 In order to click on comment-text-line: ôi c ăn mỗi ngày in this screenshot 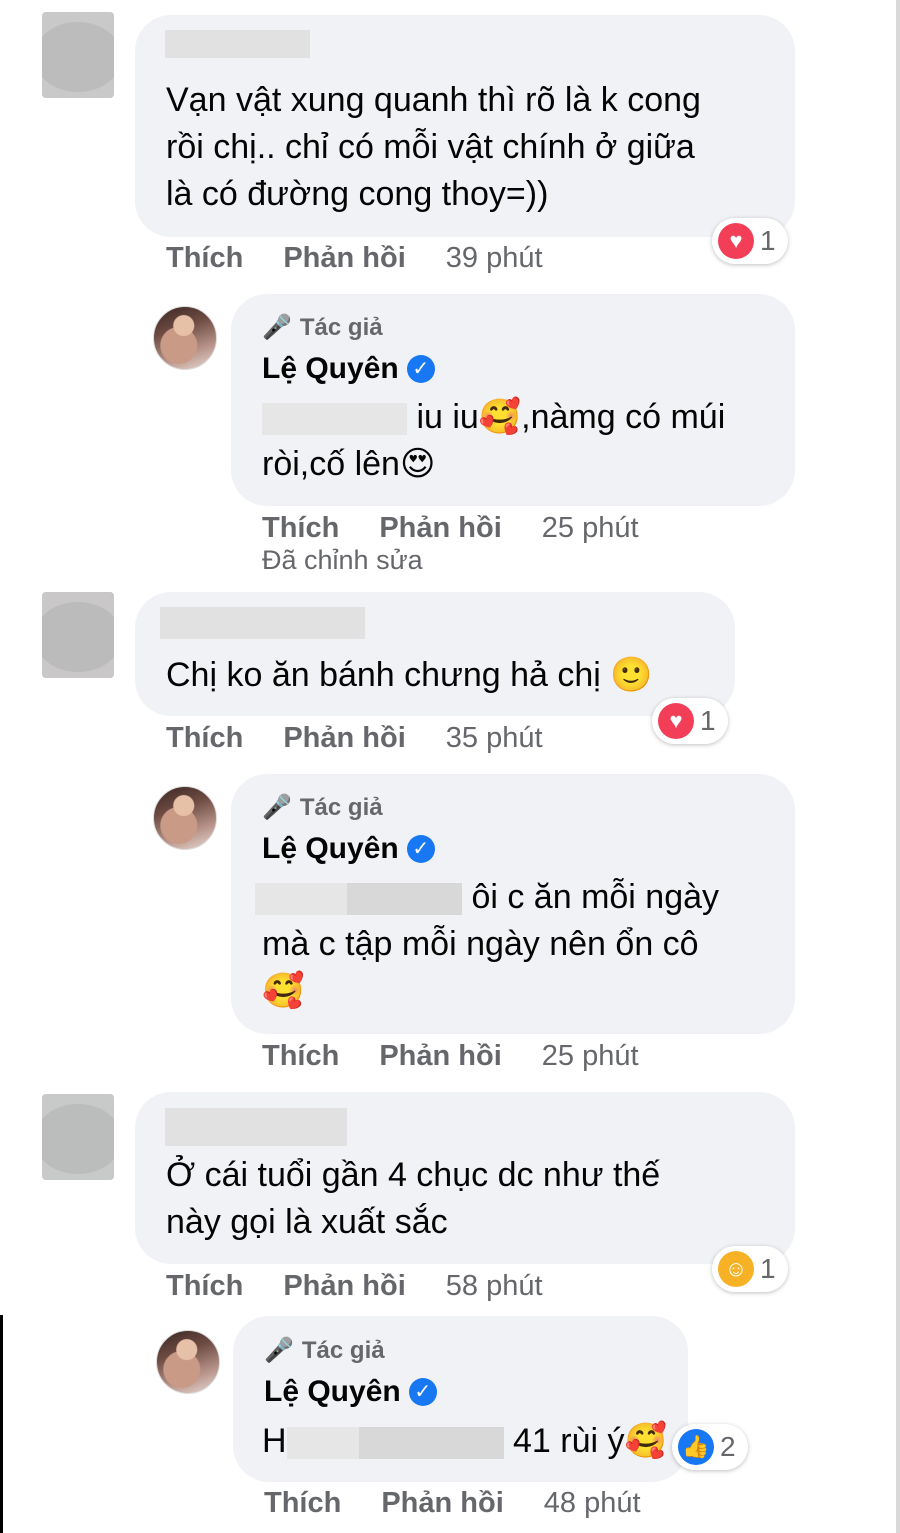, I will do `click(487, 897)`.